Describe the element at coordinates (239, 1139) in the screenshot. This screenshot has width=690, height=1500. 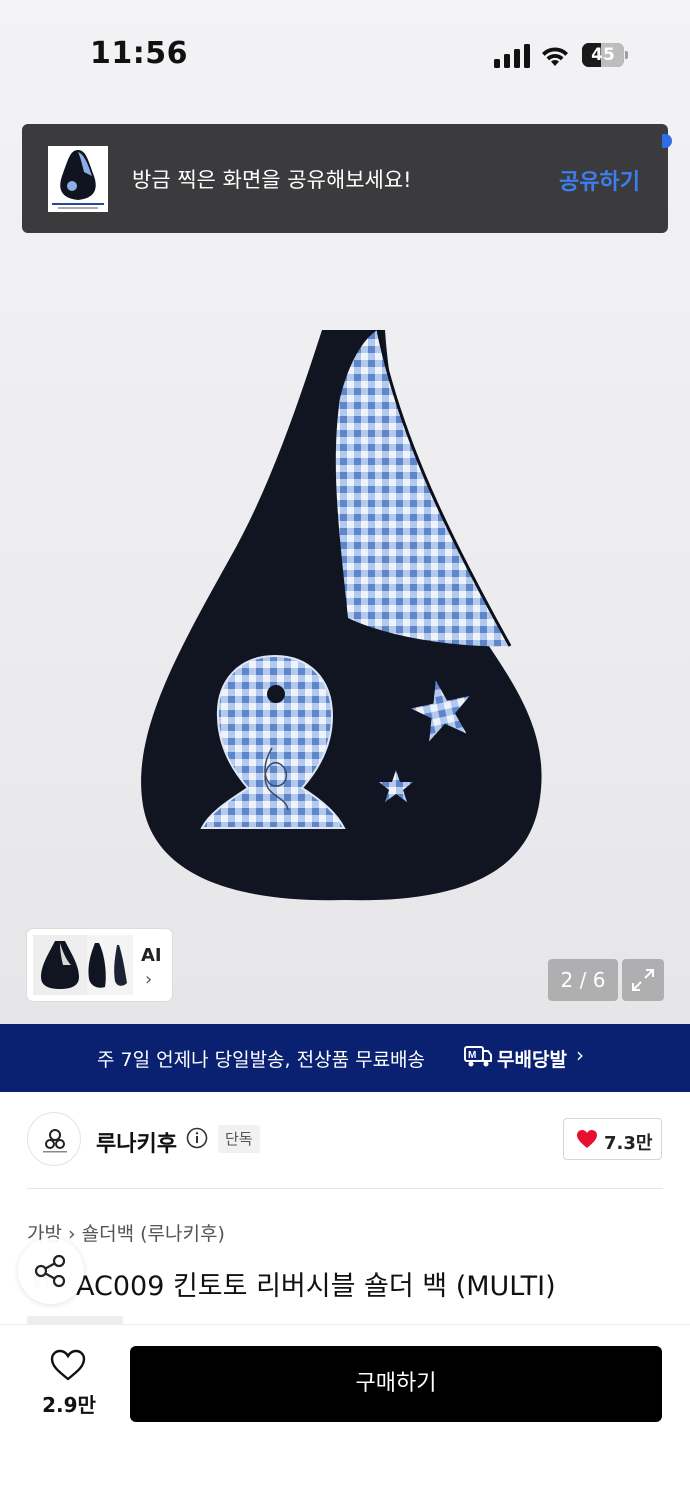
I see `exclusive-badge: 단독` at that location.